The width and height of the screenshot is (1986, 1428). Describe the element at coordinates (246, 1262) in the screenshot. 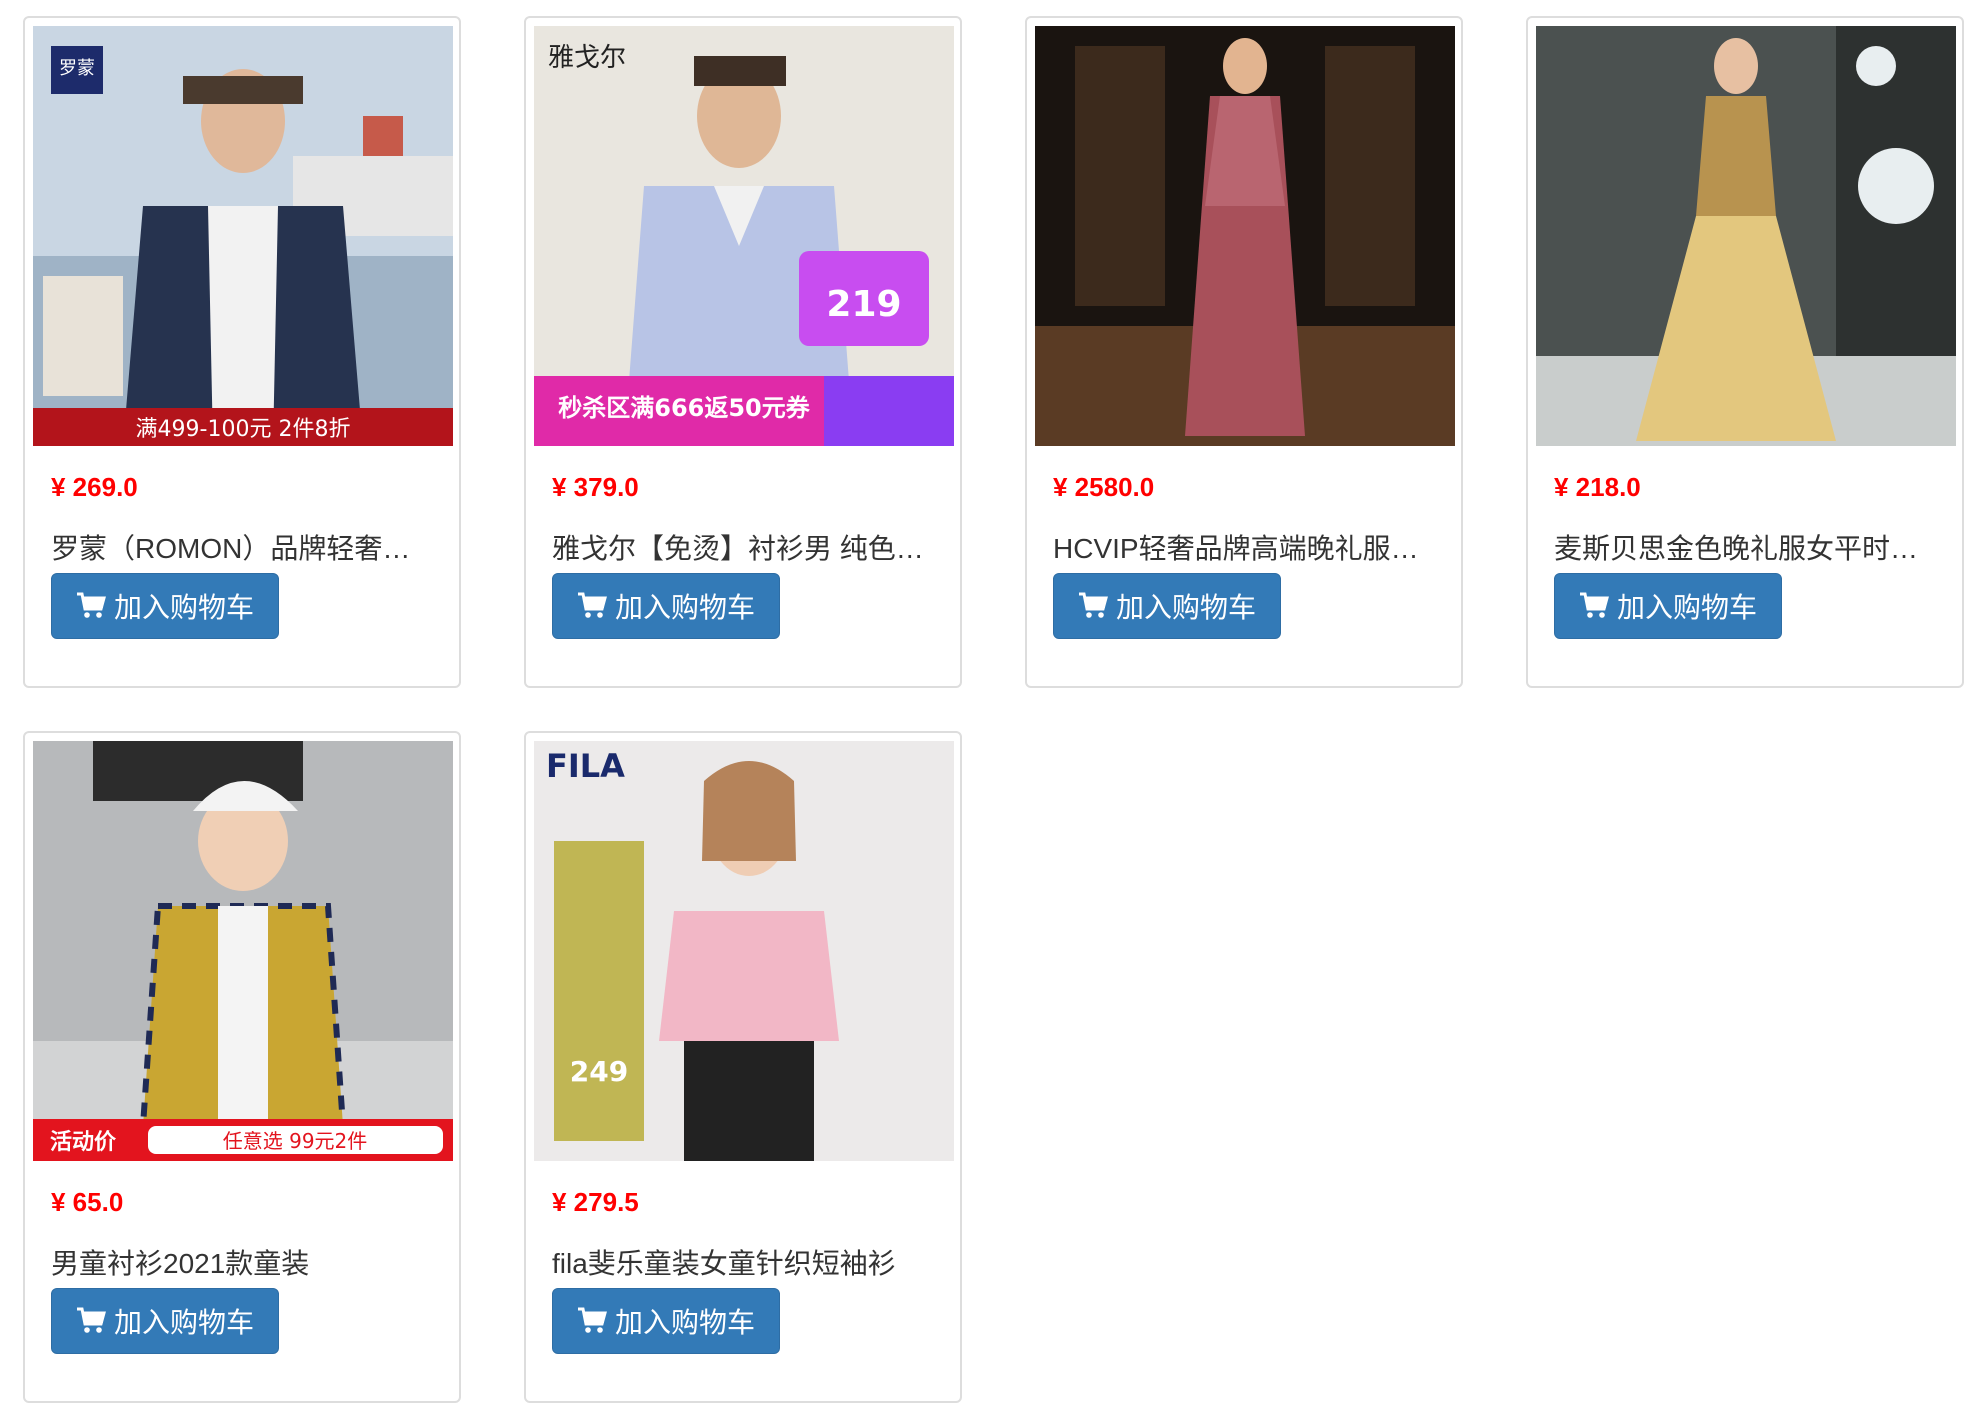

I see `product-title: 男童衬衫2021款童装` at that location.